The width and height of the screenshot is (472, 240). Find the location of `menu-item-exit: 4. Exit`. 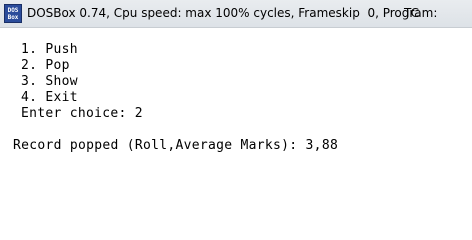

menu-item-exit: 4. Exit is located at coordinates (49, 97).